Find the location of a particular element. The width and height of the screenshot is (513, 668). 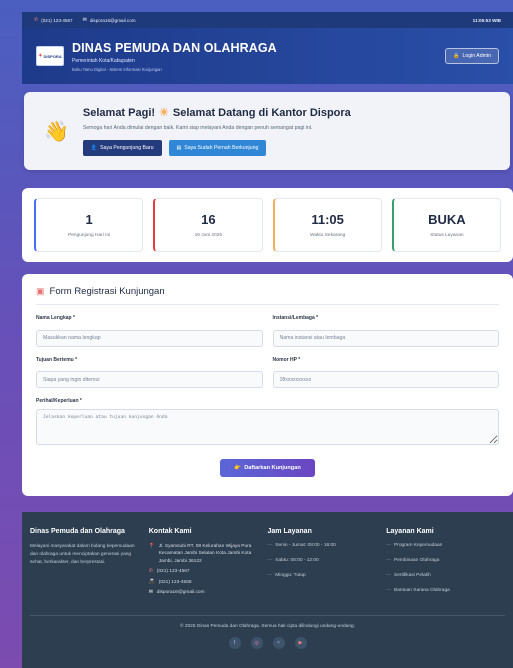

topbar-email-text: dispora16@gmail.com is located at coordinates (112, 20).